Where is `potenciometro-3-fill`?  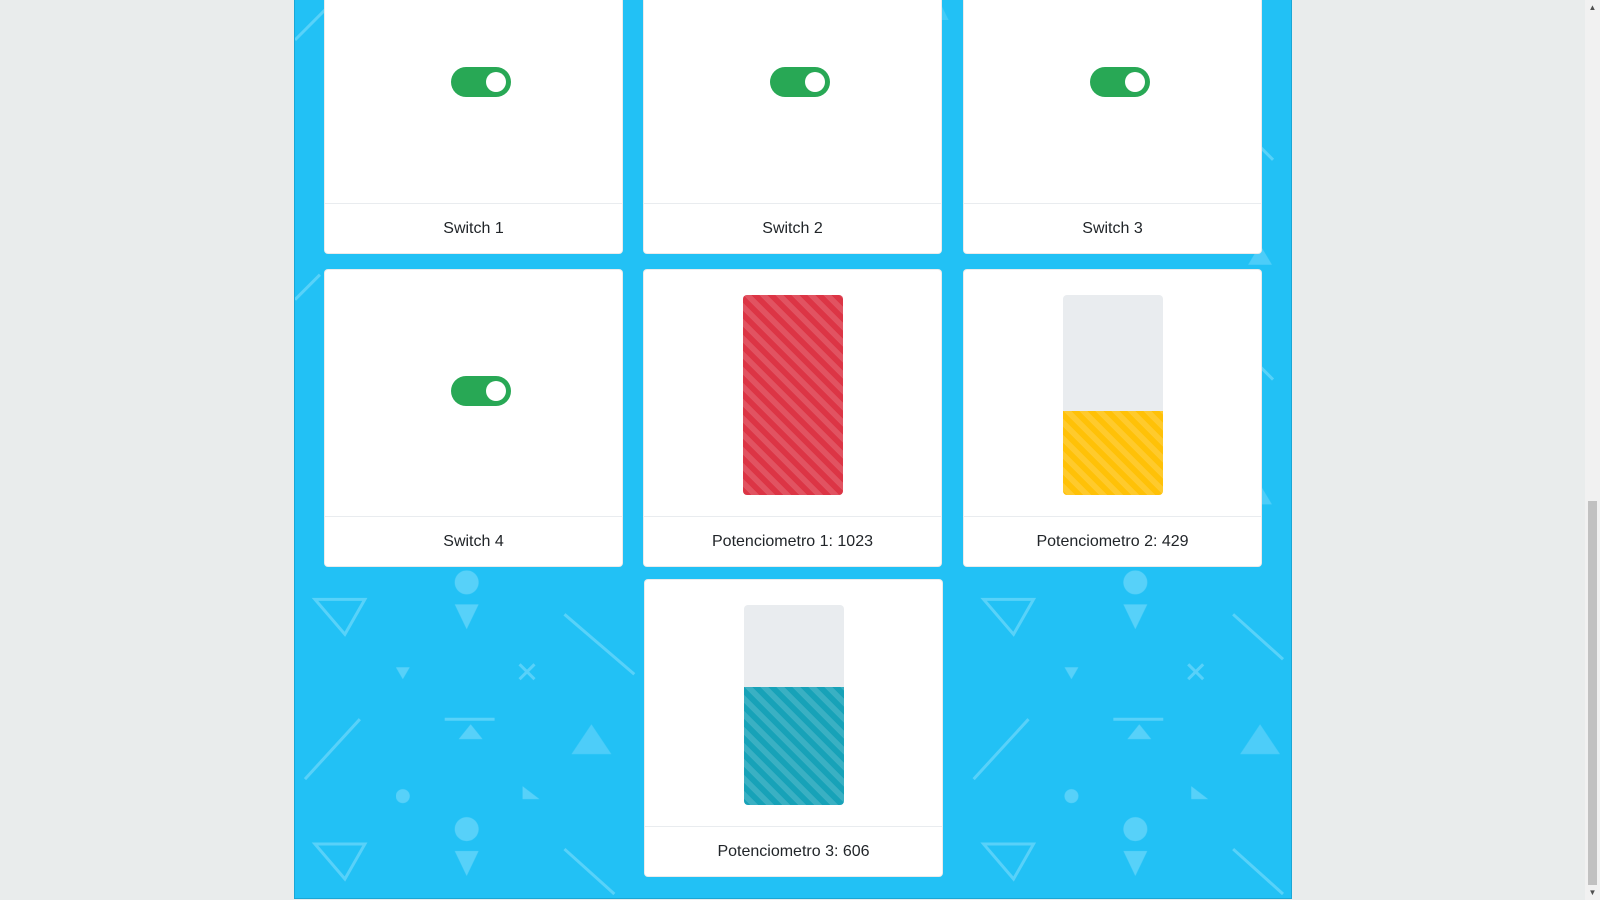 potenciometro-3-fill is located at coordinates (793, 746).